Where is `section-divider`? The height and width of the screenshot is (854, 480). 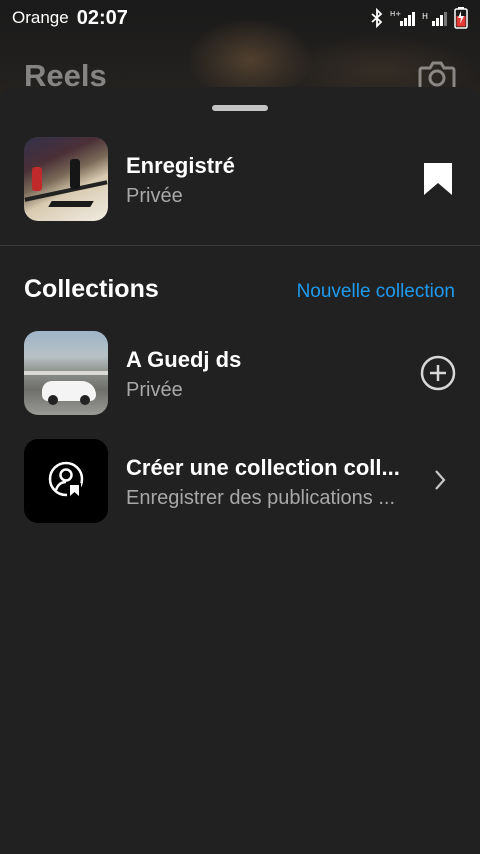 section-divider is located at coordinates (240, 245).